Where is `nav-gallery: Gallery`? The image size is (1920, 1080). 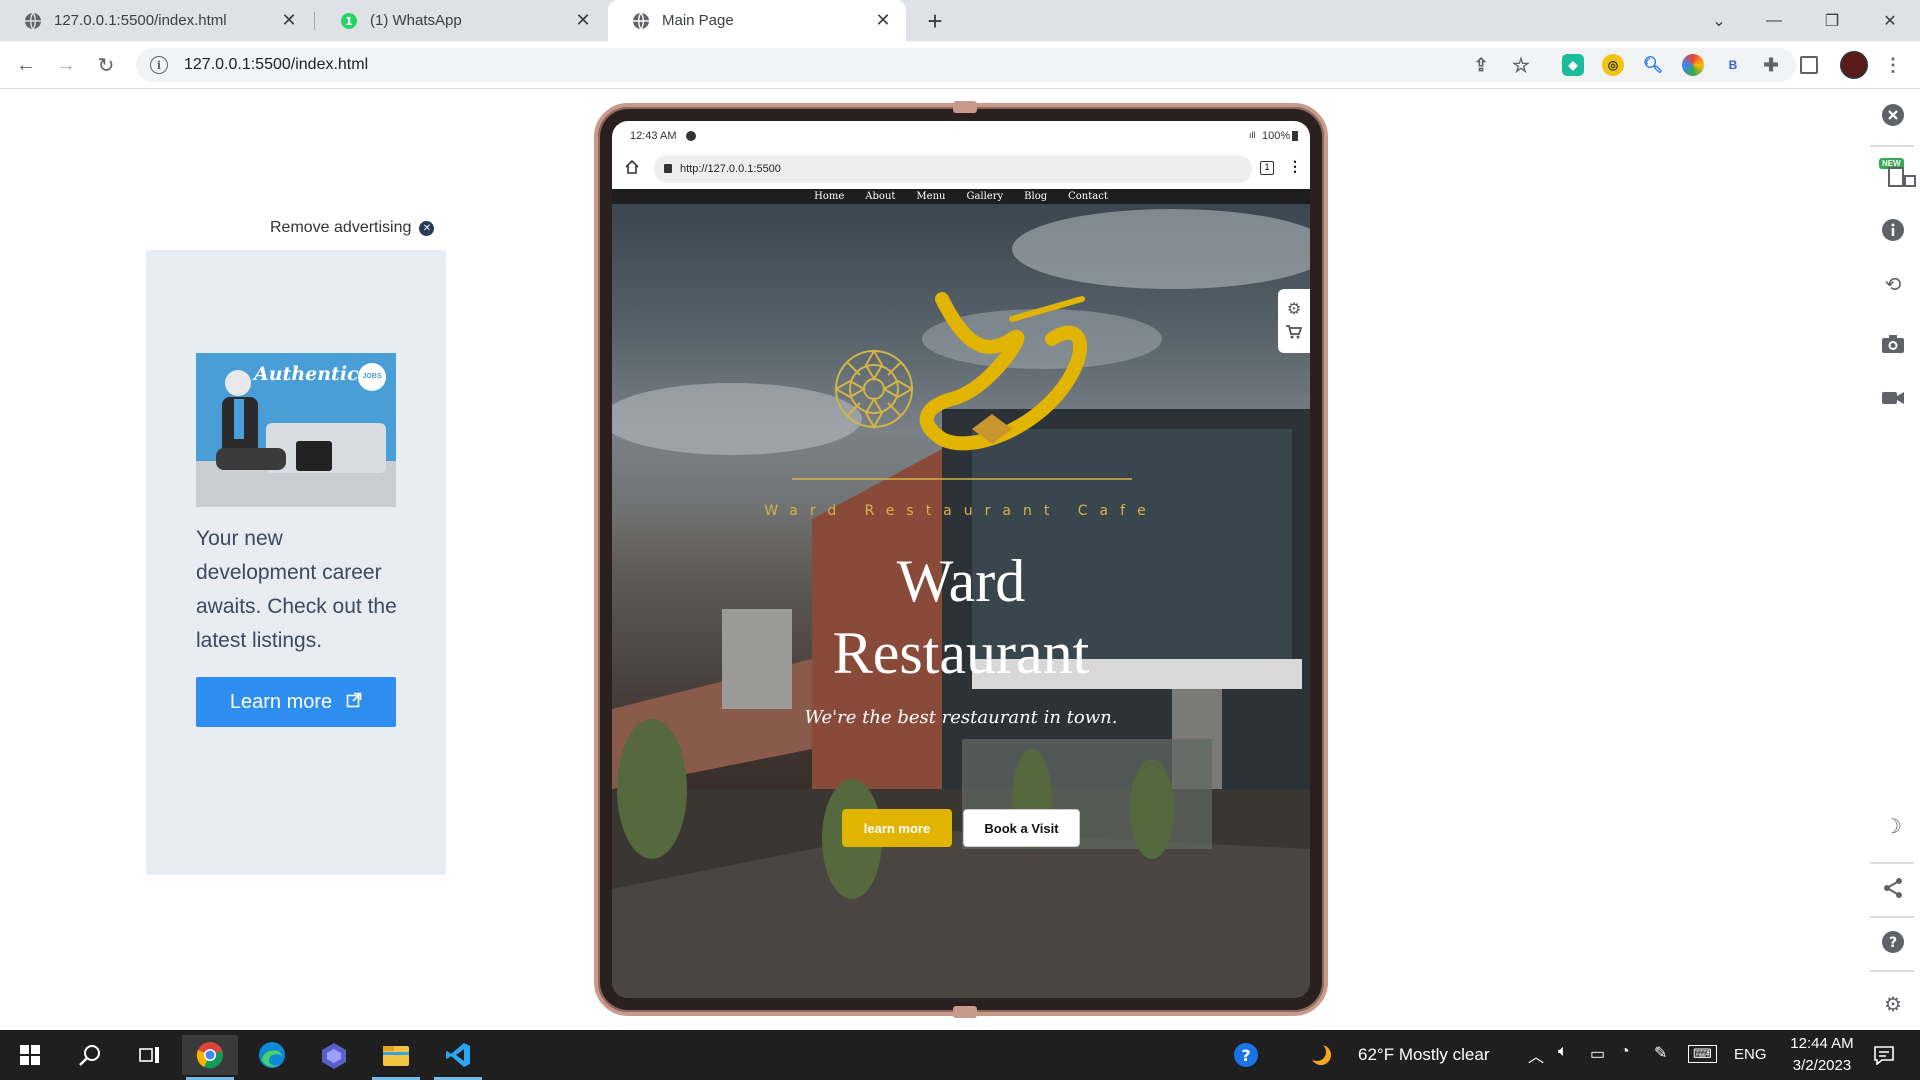 nav-gallery: Gallery is located at coordinates (984, 196).